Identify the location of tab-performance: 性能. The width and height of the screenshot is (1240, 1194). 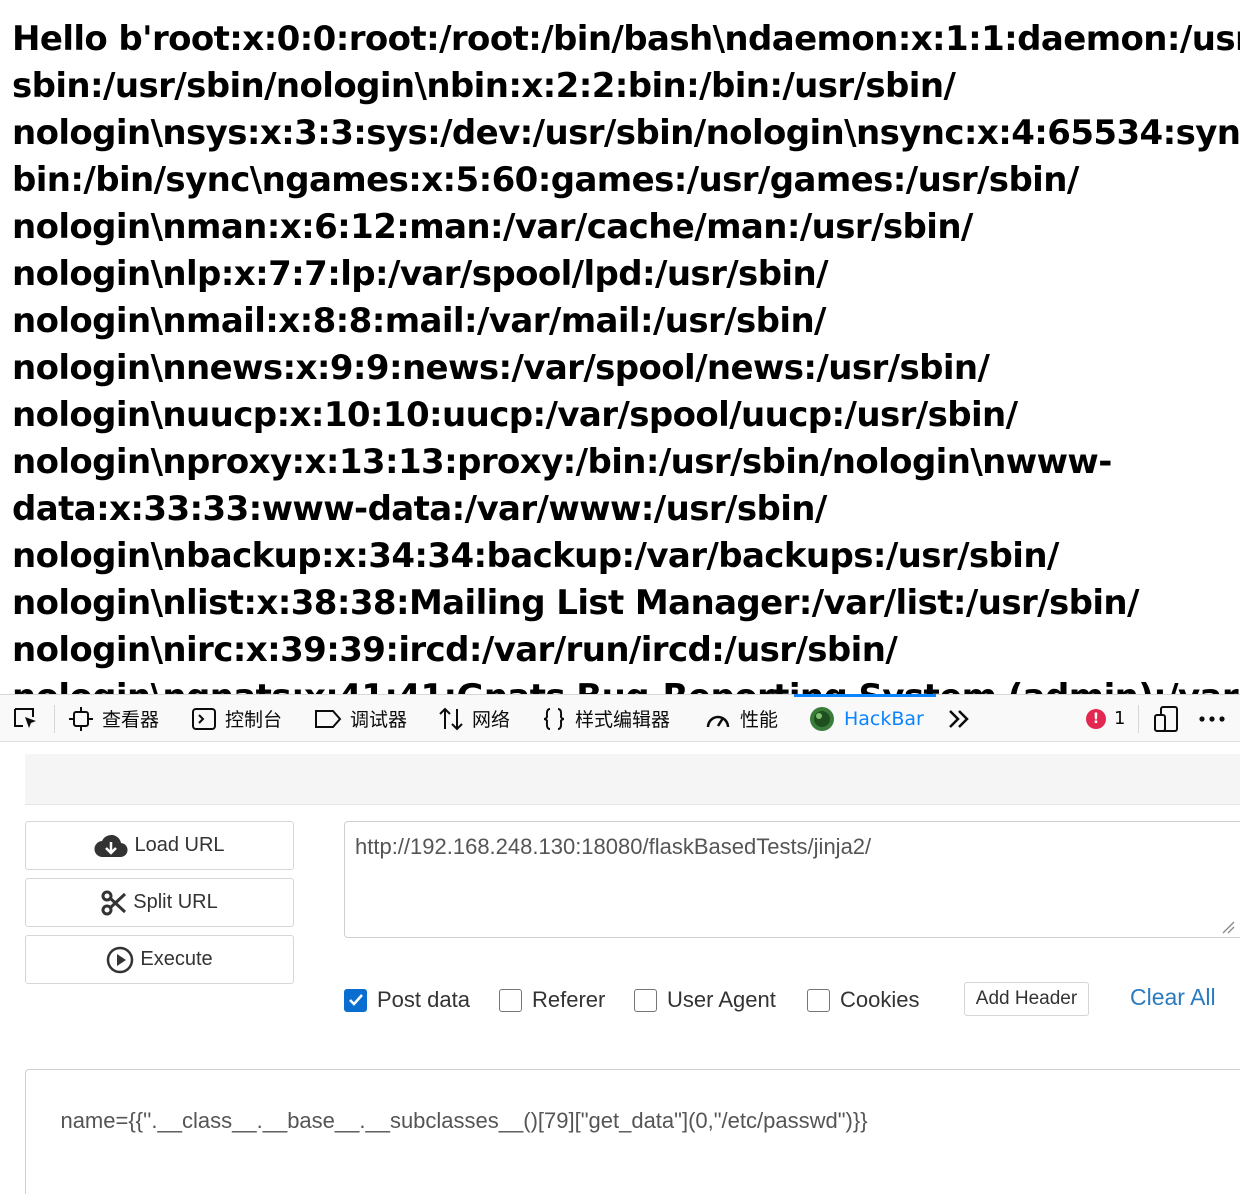
(741, 718).